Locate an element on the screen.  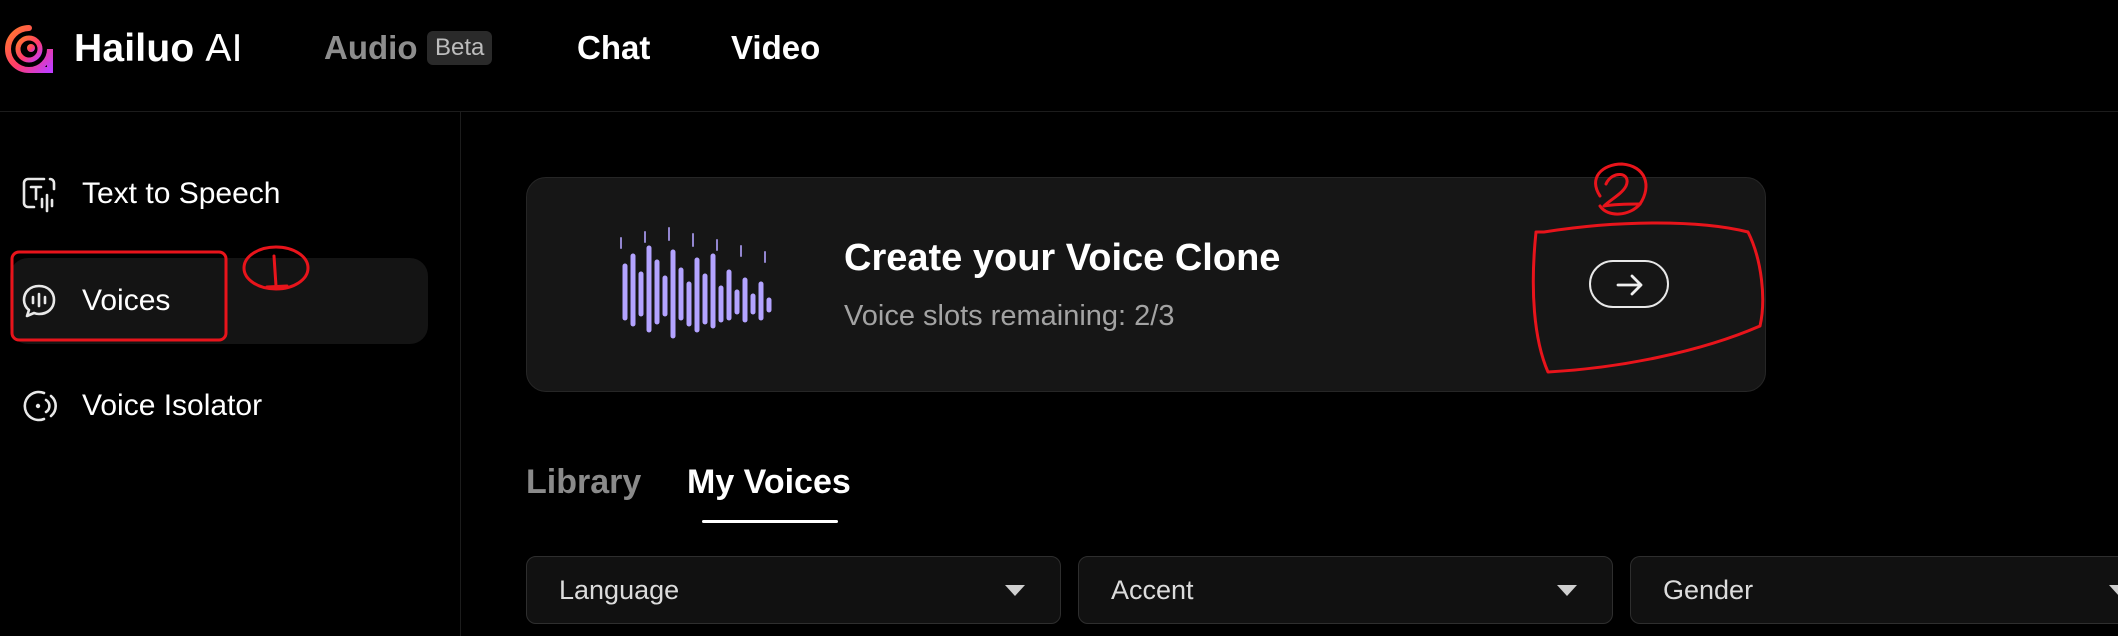
text-to-speech-icon is located at coordinates (39, 195).